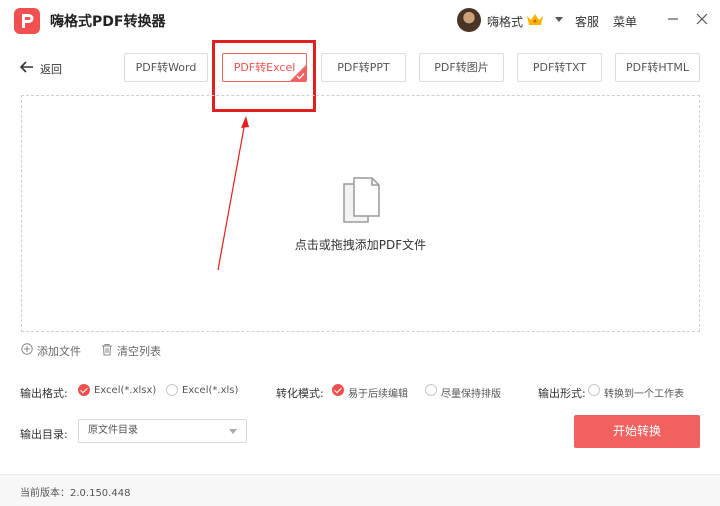  Describe the element at coordinates (51, 69) in the screenshot. I see `back-label: 返回` at that location.